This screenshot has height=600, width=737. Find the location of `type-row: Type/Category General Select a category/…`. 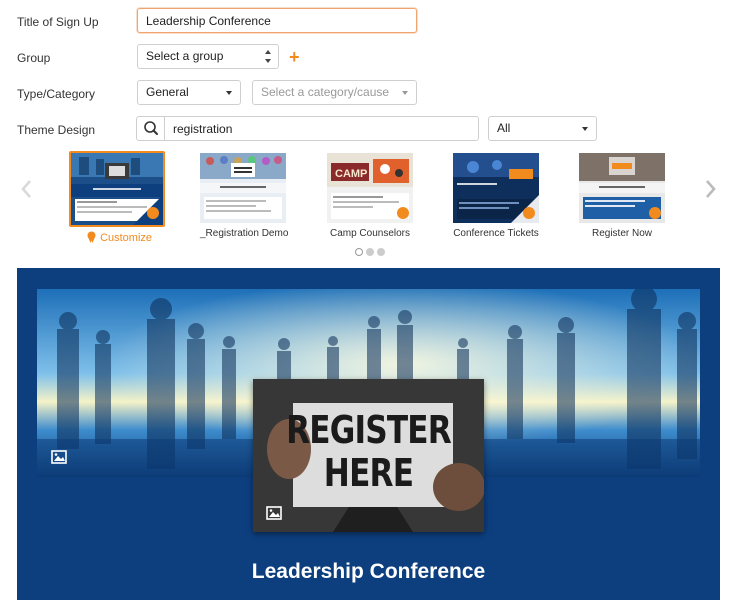

type-row: Type/Category General Select a category/… is located at coordinates (368, 94).